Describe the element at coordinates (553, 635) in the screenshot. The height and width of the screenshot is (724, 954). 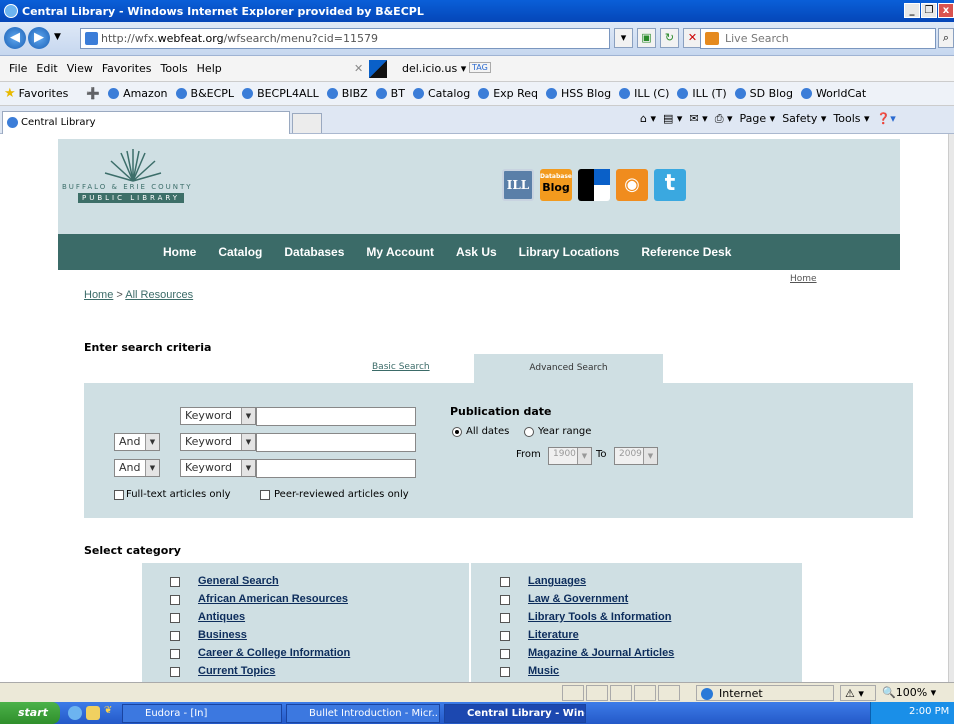
I see `category-literature: Literature` at that location.